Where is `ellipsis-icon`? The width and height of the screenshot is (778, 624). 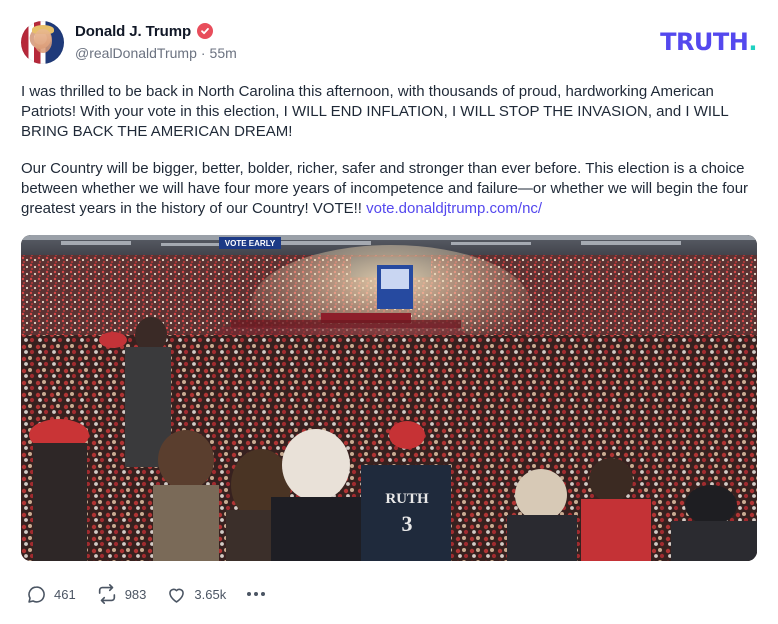 ellipsis-icon is located at coordinates (256, 594).